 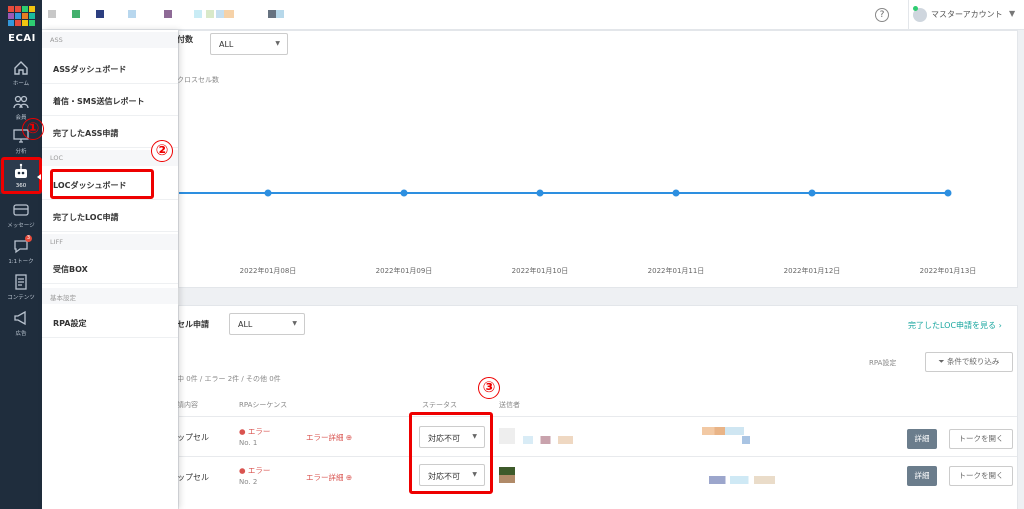 I want to click on submenu-item-ass-dashboard: ASSダッシュボード, so click(x=110, y=69).